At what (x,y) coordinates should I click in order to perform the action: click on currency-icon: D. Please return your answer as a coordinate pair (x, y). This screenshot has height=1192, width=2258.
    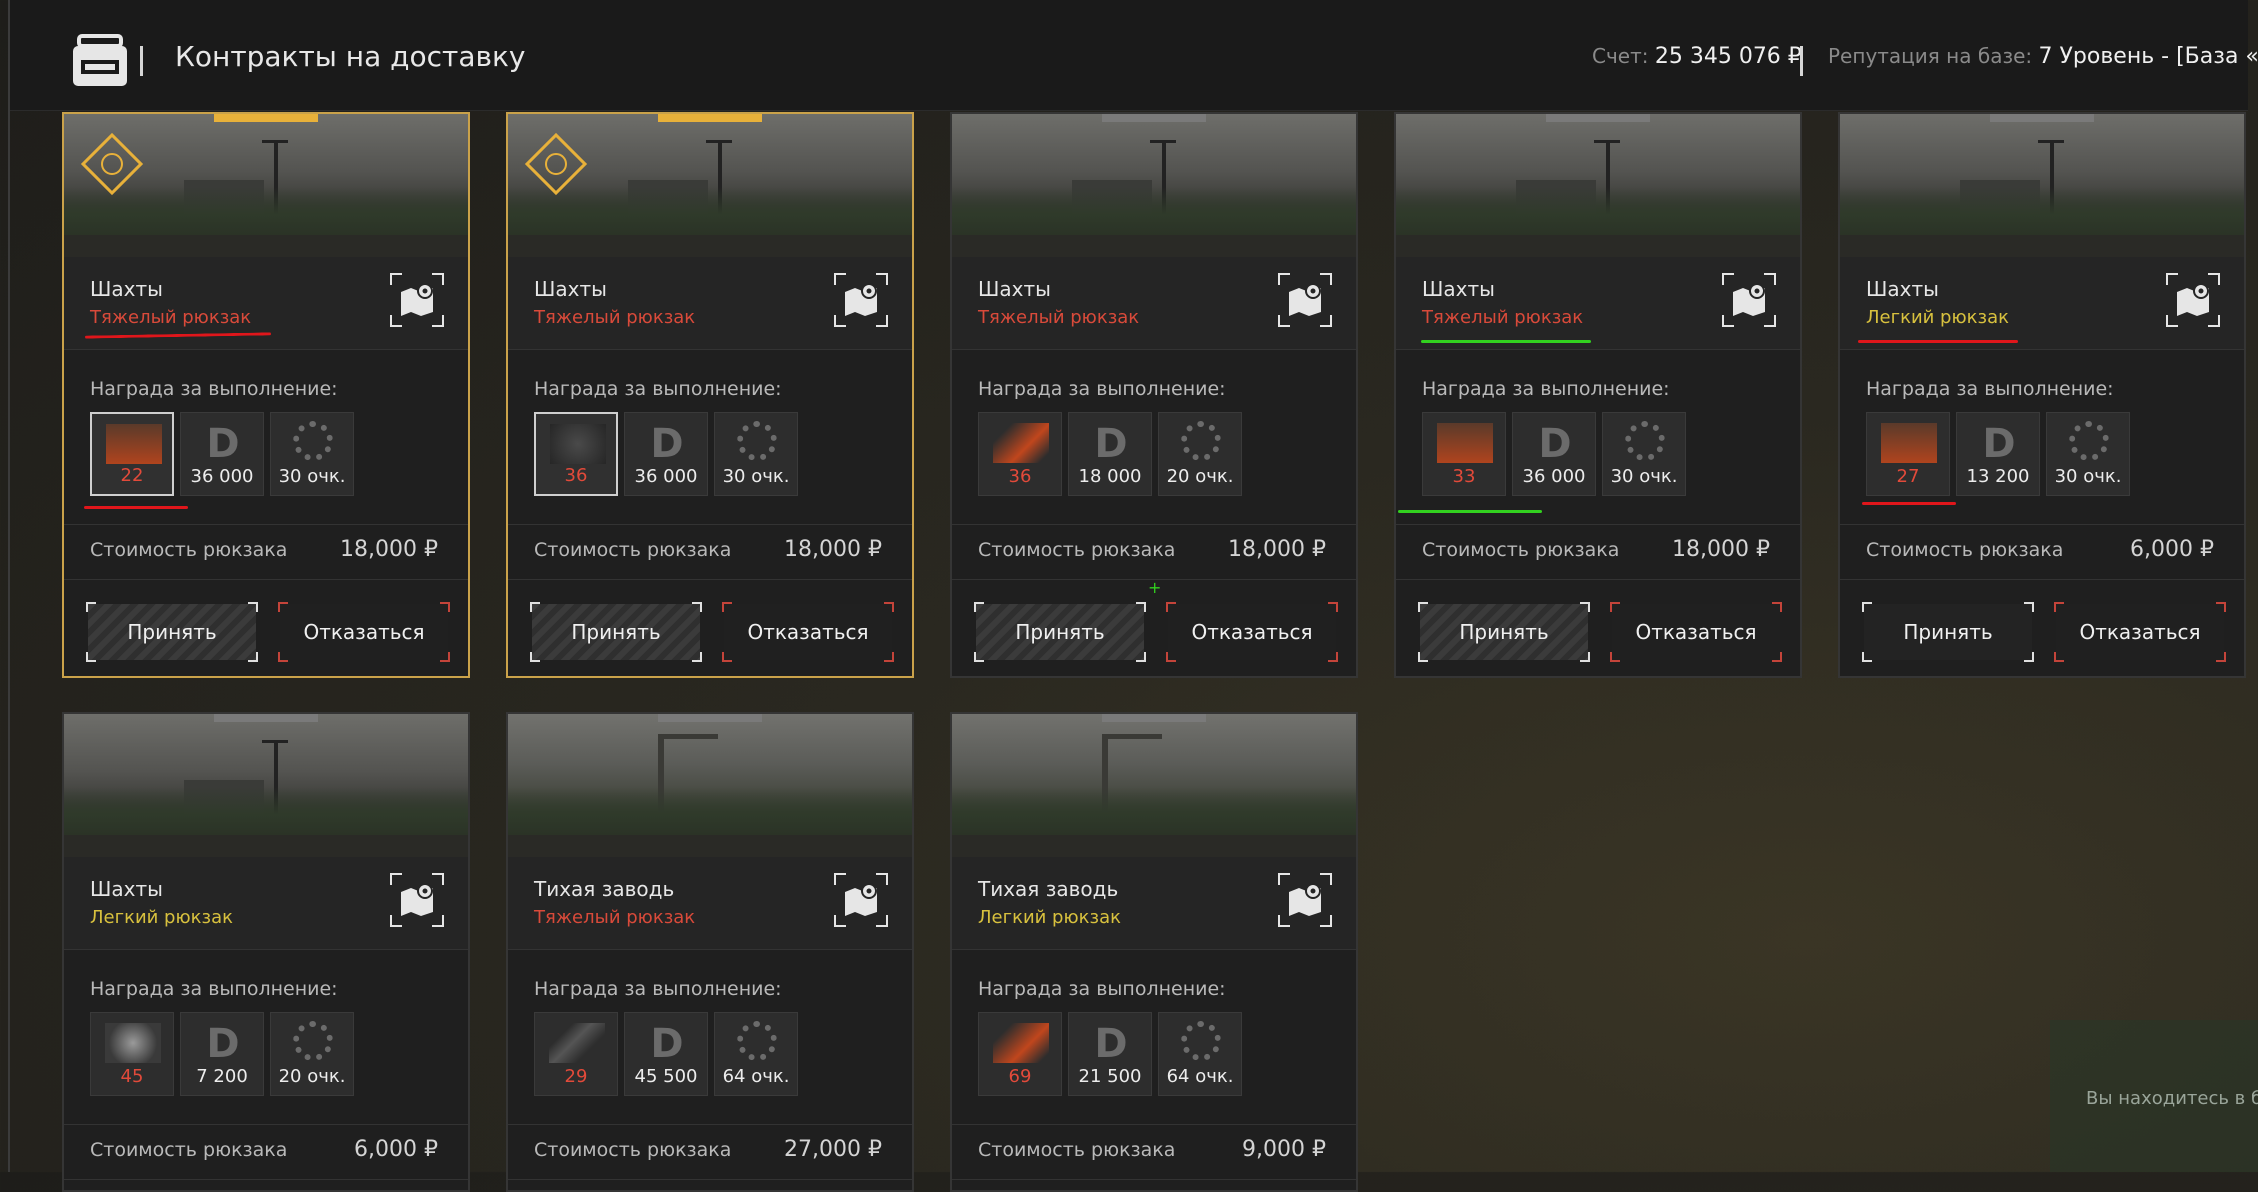
    Looking at the image, I should click on (1555, 444).